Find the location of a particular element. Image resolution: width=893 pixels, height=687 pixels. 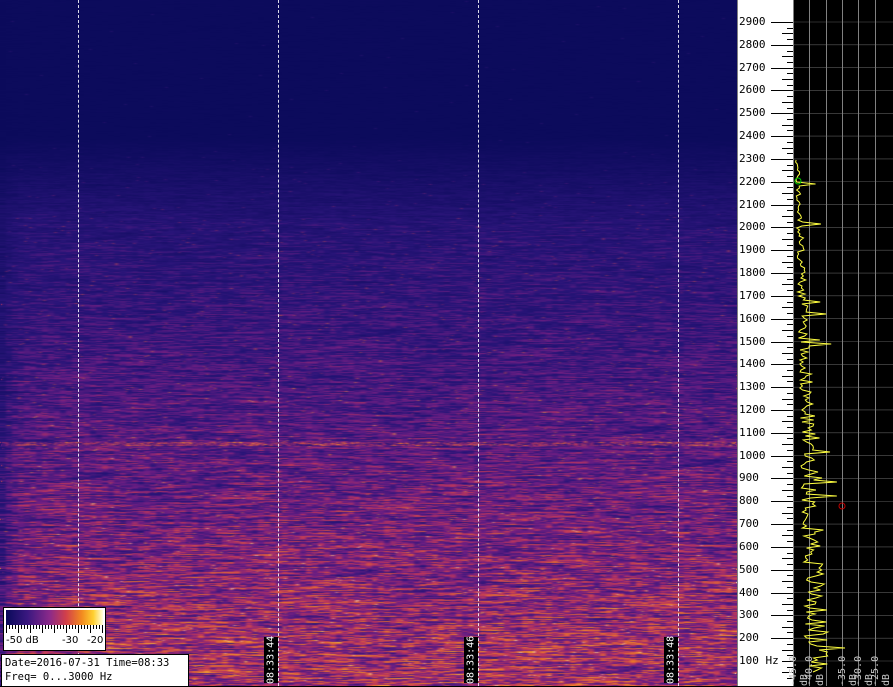

frequency-label: 1500 is located at coordinates (752, 341).